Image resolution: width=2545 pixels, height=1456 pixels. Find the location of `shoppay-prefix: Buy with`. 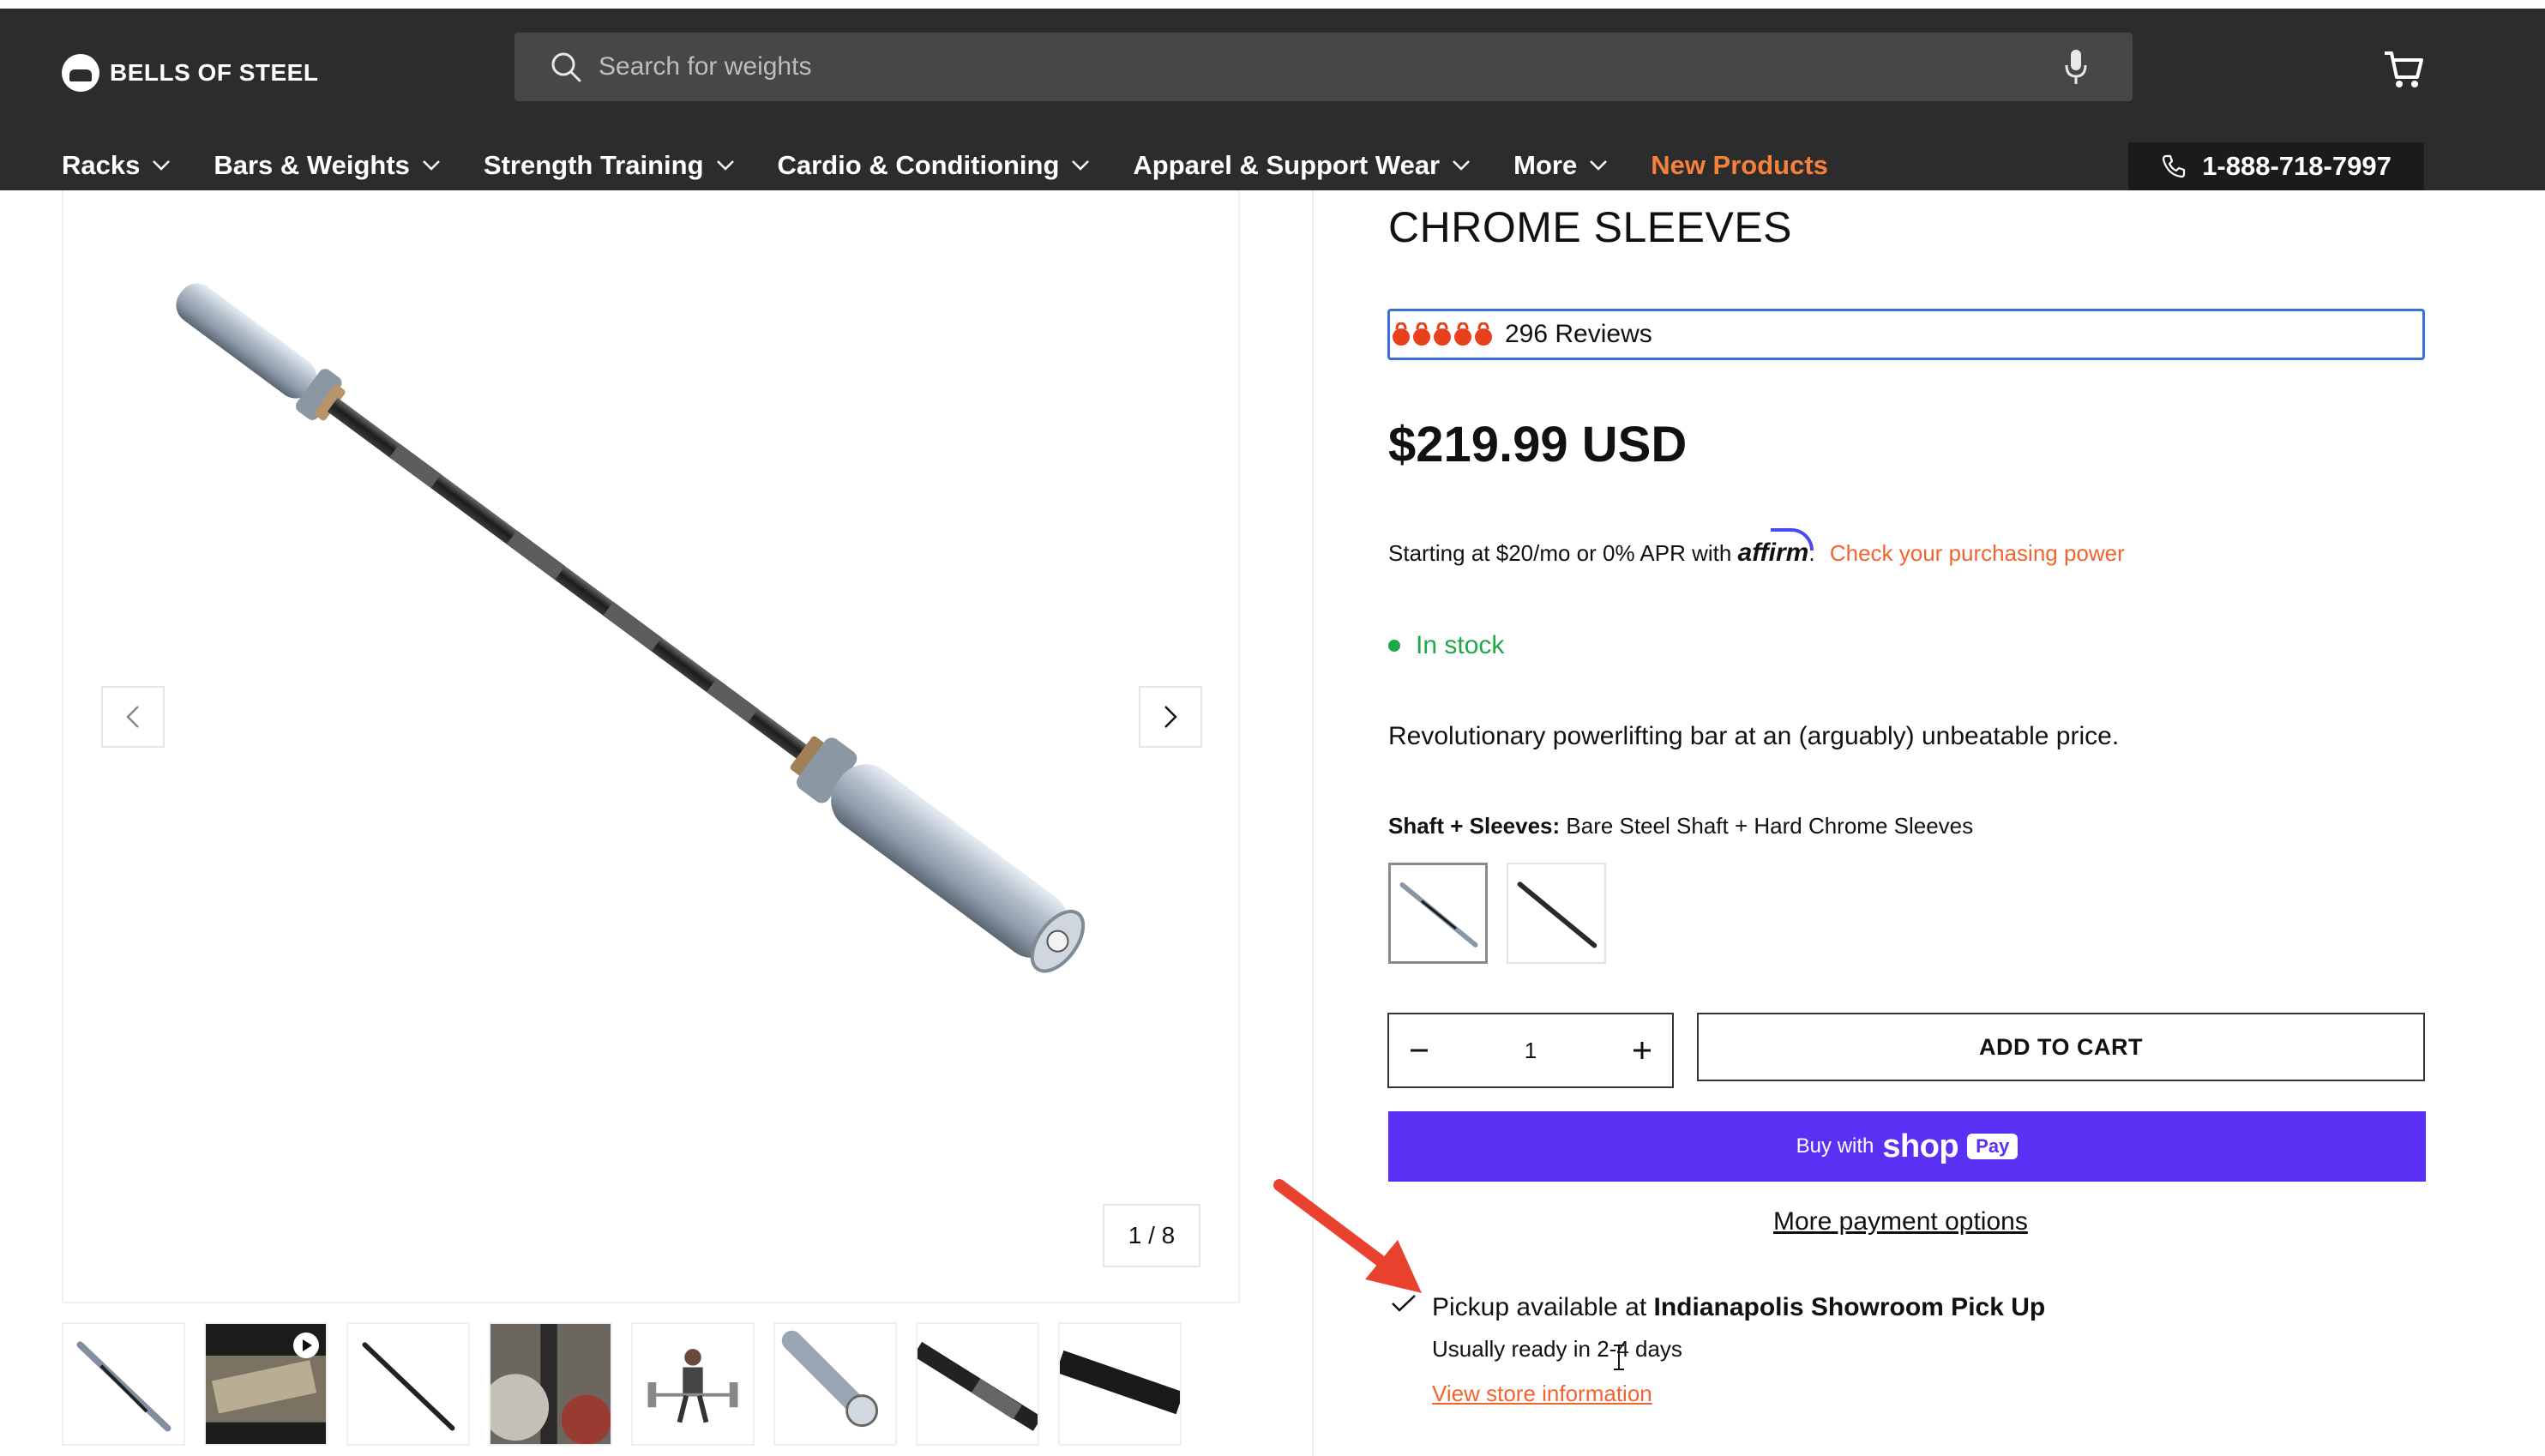

shoppay-prefix: Buy with is located at coordinates (1835, 1146).